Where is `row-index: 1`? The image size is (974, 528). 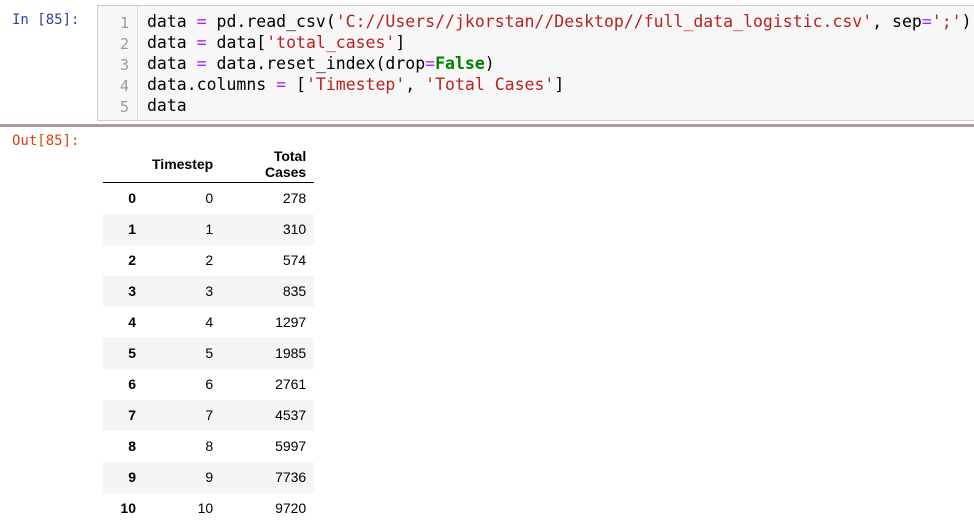
row-index: 1 is located at coordinates (123, 229).